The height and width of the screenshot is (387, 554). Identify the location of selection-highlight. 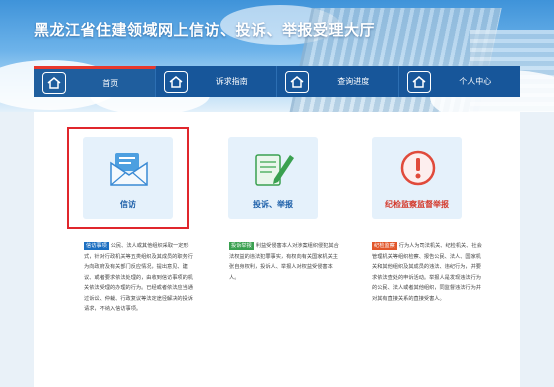
(128, 178).